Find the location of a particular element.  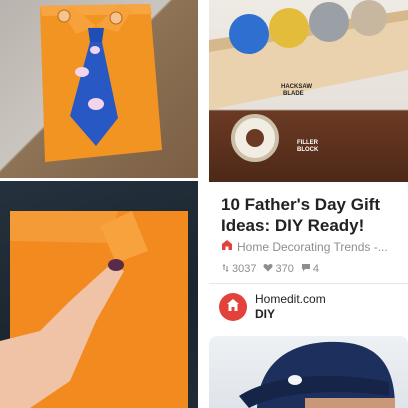

home-source-icon is located at coordinates (227, 247).